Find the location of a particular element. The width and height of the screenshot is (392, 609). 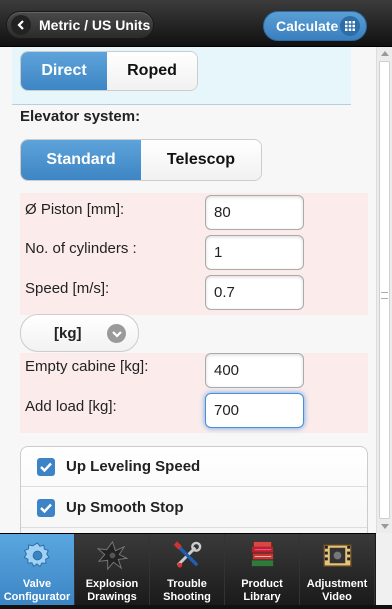

film-icon is located at coordinates (337, 555).